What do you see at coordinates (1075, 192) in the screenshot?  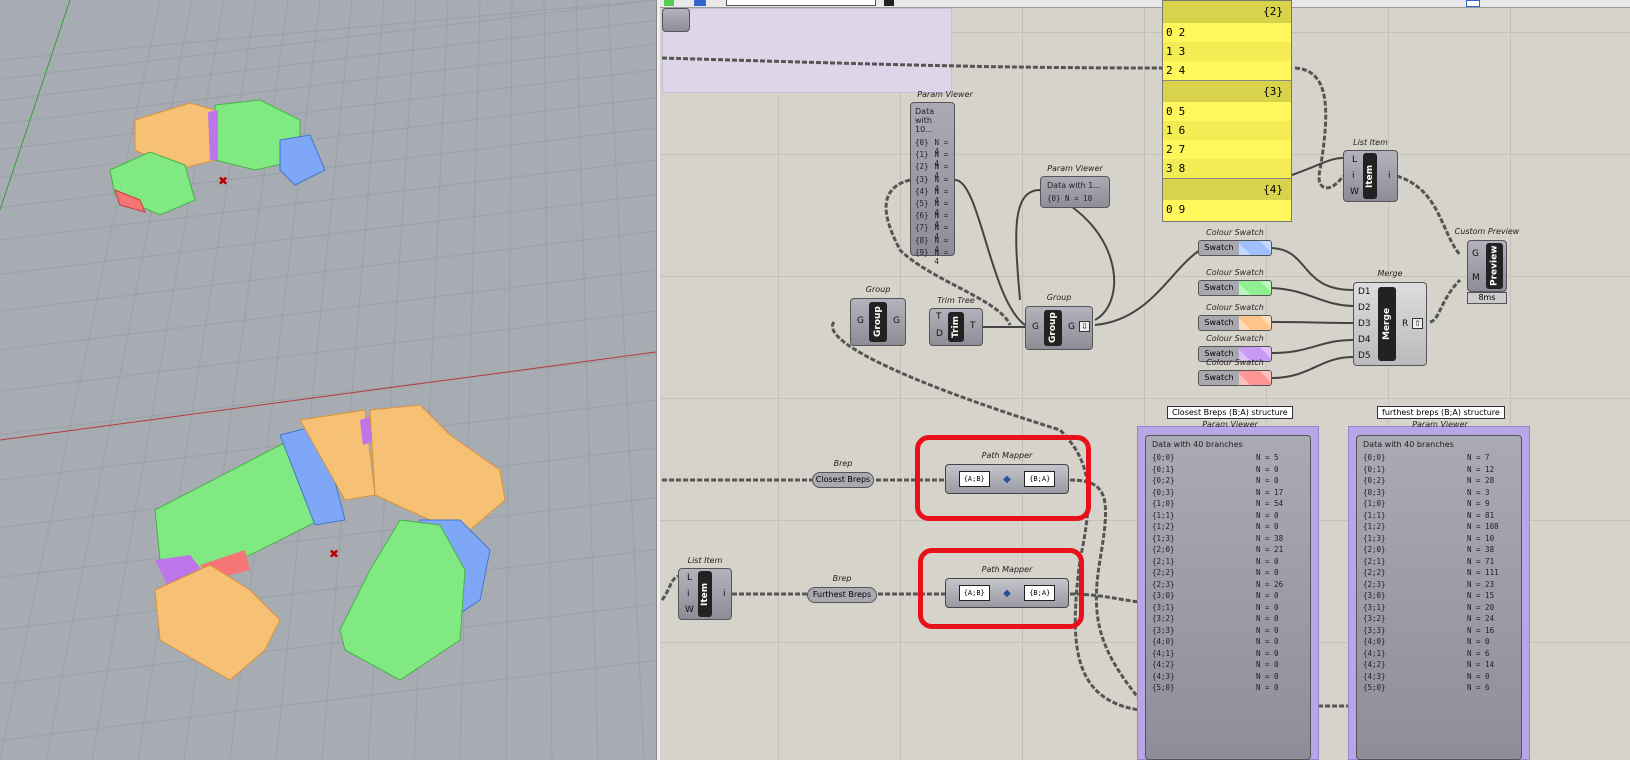 I see `param-viewer-2: Data with 1... {0} N = 10` at bounding box center [1075, 192].